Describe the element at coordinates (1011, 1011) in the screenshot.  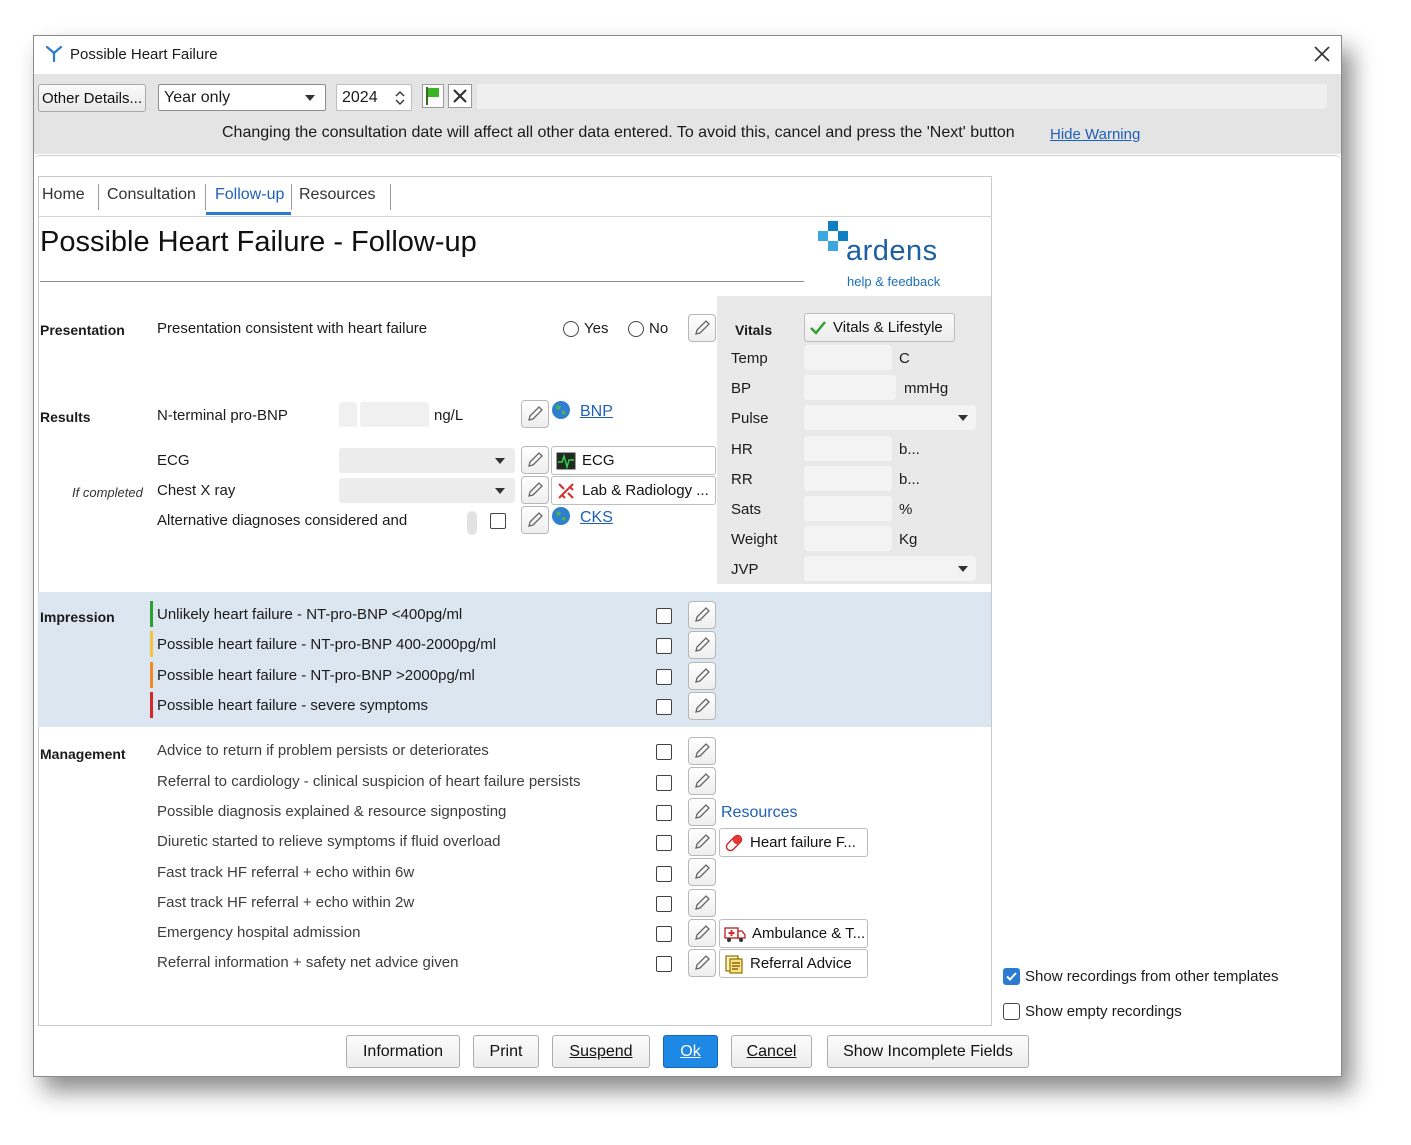
I see `show-empty-checkbox` at that location.